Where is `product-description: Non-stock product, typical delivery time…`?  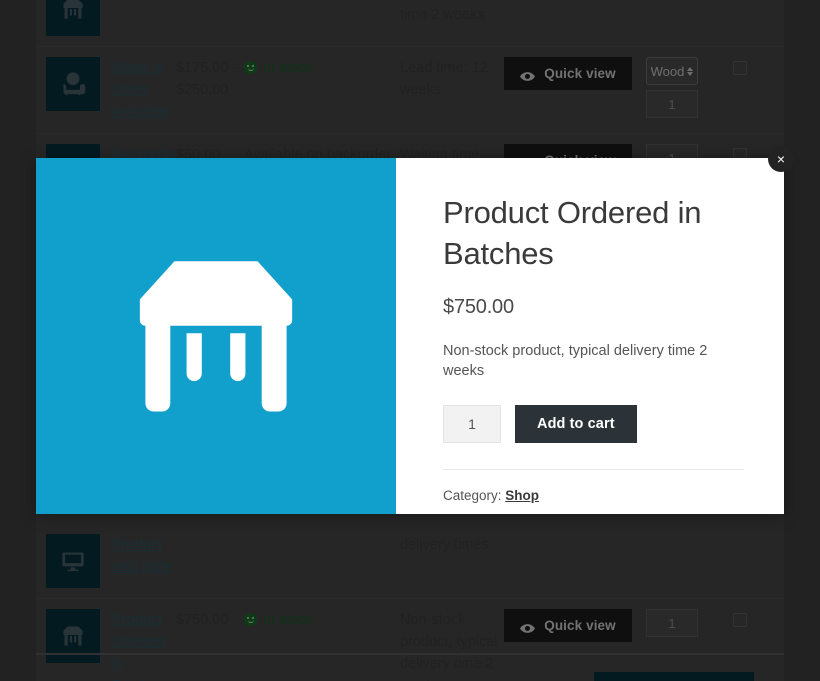 product-description: Non-stock product, typical delivery time… is located at coordinates (575, 361).